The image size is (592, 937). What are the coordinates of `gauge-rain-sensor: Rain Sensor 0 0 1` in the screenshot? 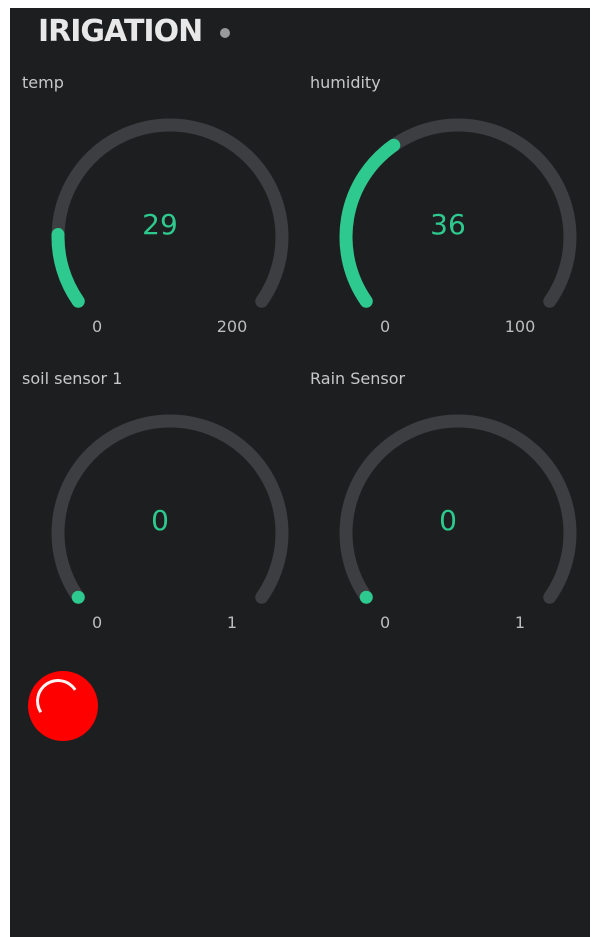 It's located at (443, 514).